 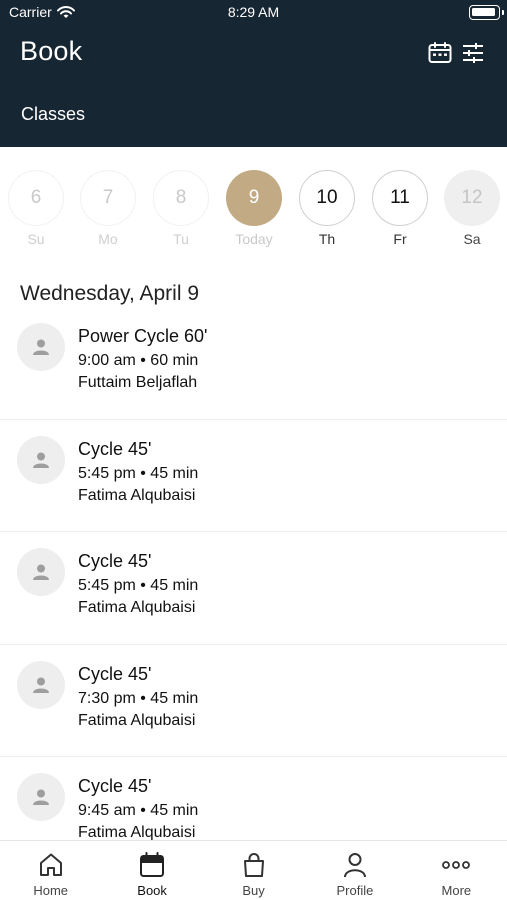 What do you see at coordinates (472, 239) in the screenshot?
I see `day-label: Sa` at bounding box center [472, 239].